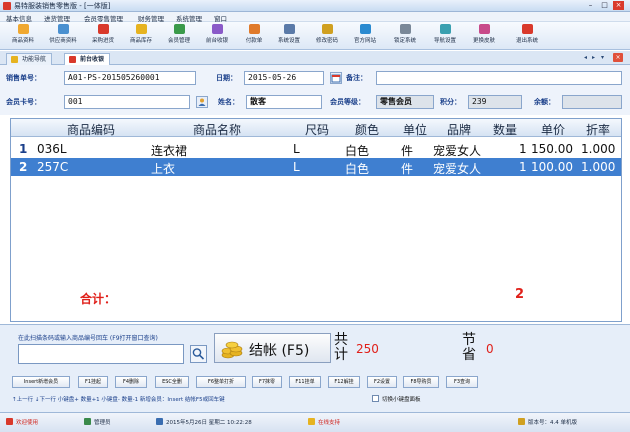  Describe the element at coordinates (53, 167) in the screenshot. I see `cell-code: 257C` at that location.